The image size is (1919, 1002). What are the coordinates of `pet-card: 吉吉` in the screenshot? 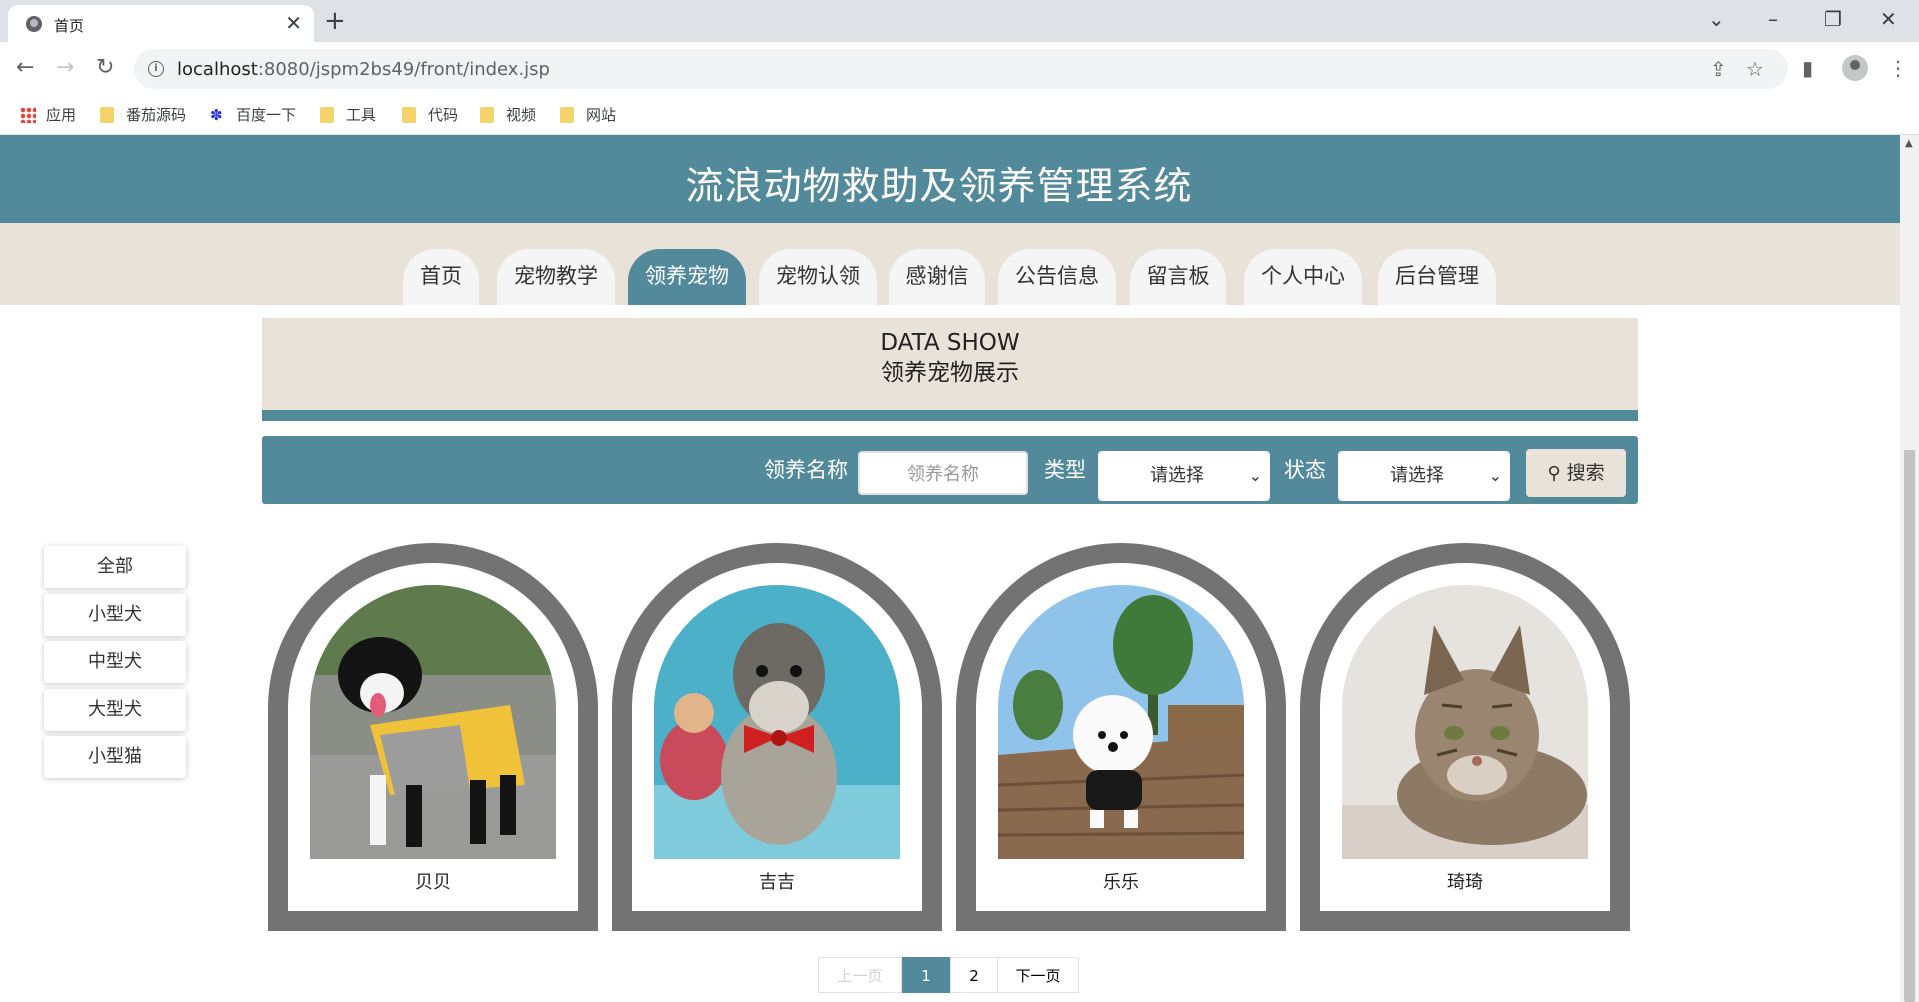 It's located at (777, 737).